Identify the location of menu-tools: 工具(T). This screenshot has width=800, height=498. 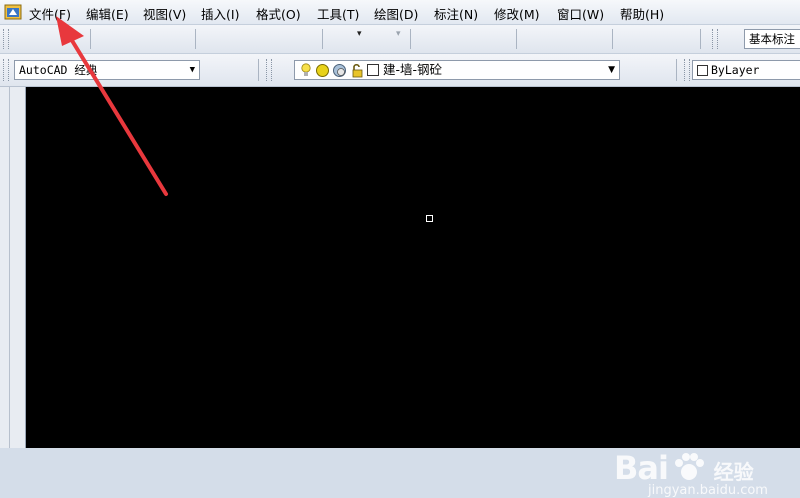
(338, 13).